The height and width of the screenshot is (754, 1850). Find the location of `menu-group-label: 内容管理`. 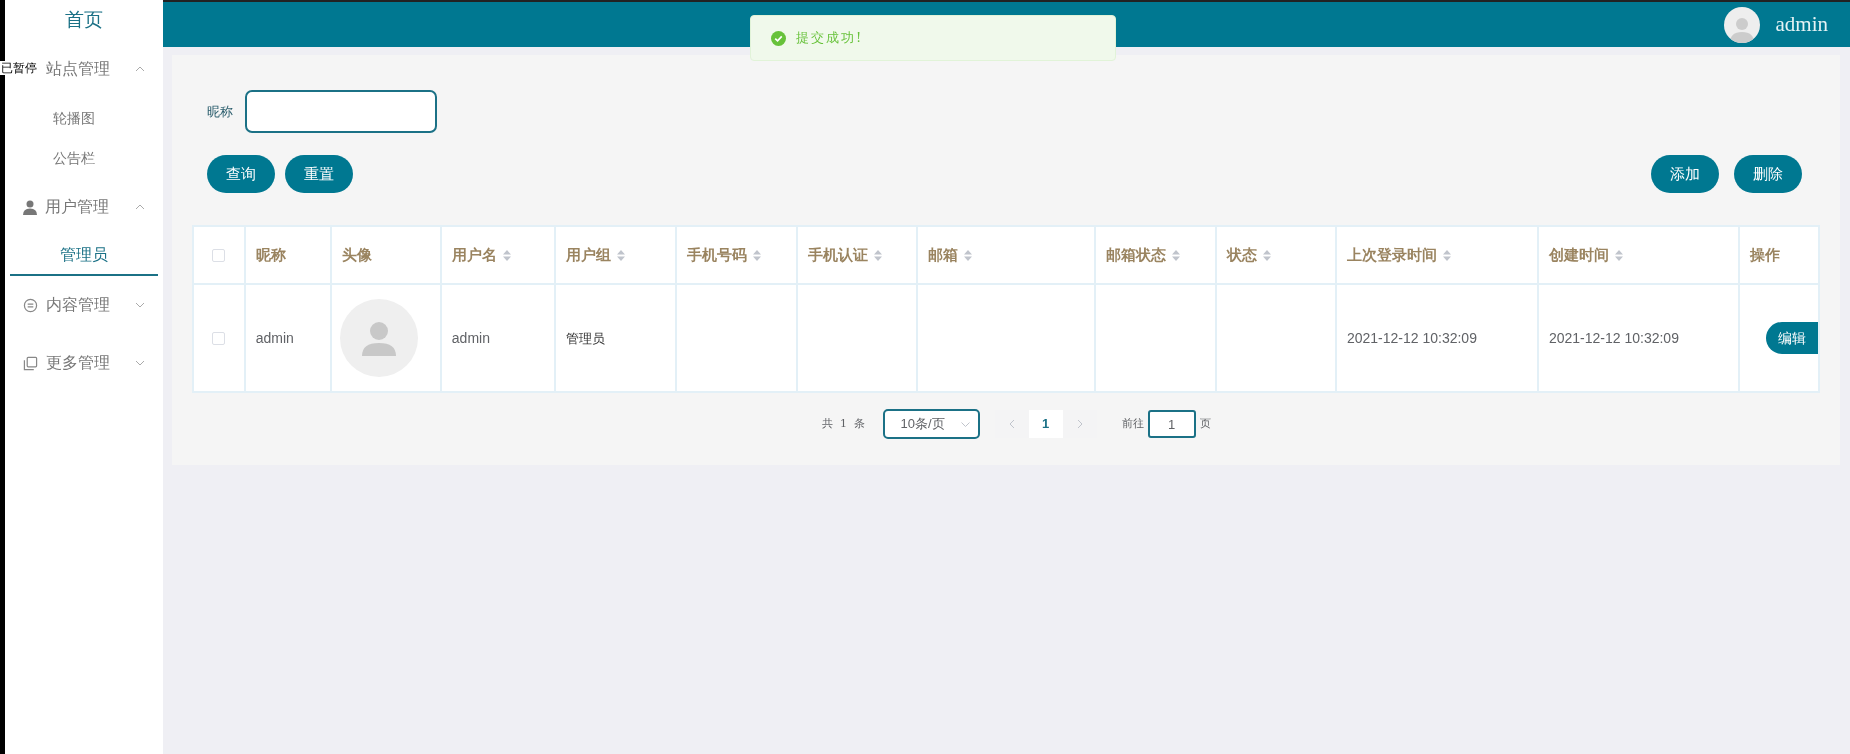

menu-group-label: 内容管理 is located at coordinates (86, 305).